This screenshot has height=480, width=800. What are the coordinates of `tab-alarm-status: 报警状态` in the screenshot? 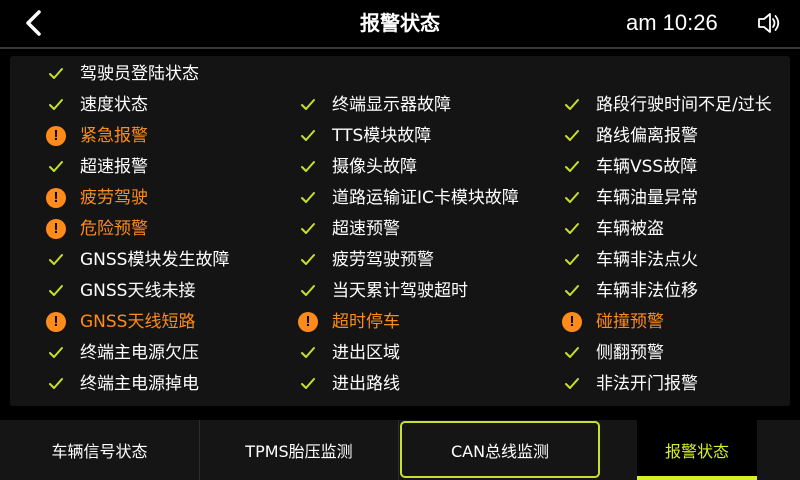 It's located at (697, 450).